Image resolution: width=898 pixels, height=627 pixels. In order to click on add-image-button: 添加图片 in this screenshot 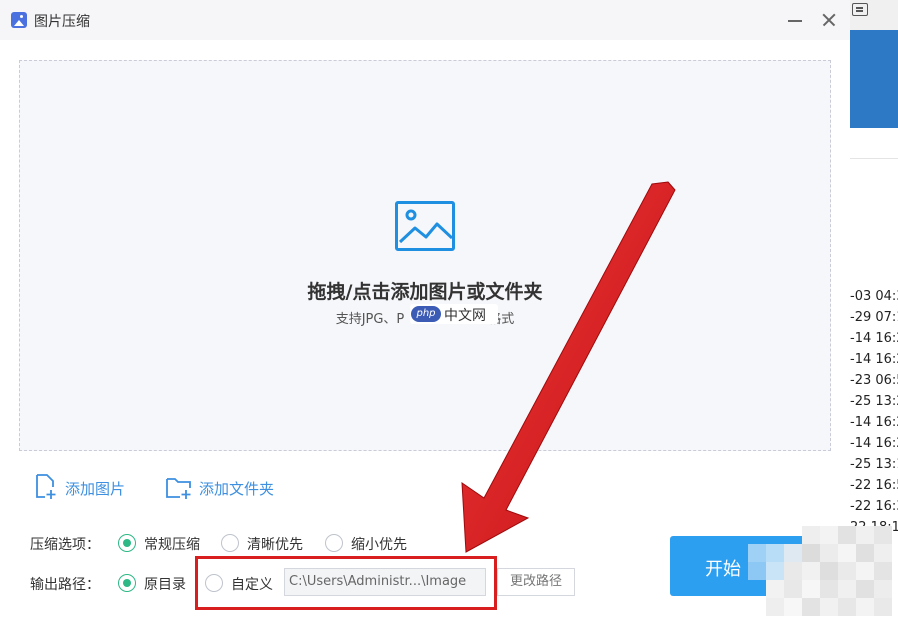, I will do `click(82, 488)`.